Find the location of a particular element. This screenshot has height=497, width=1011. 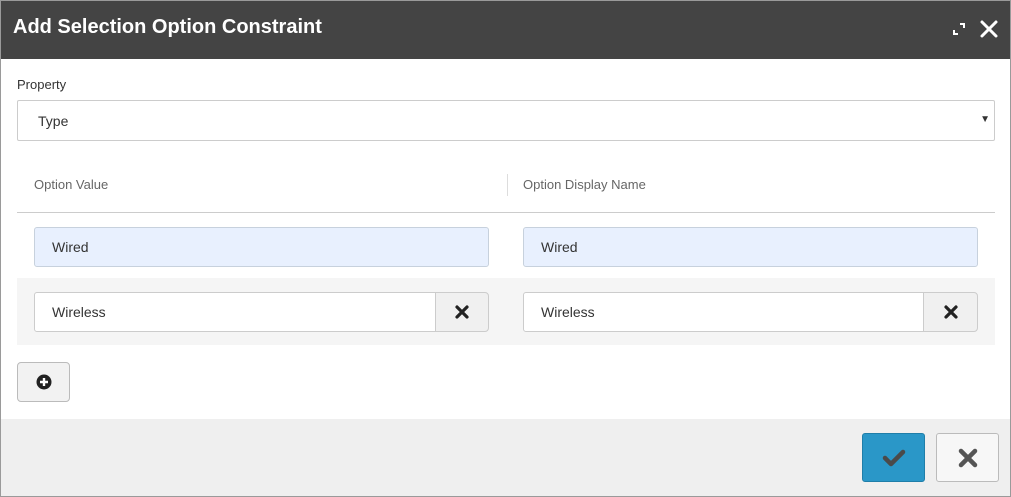

column-divider is located at coordinates (507, 185).